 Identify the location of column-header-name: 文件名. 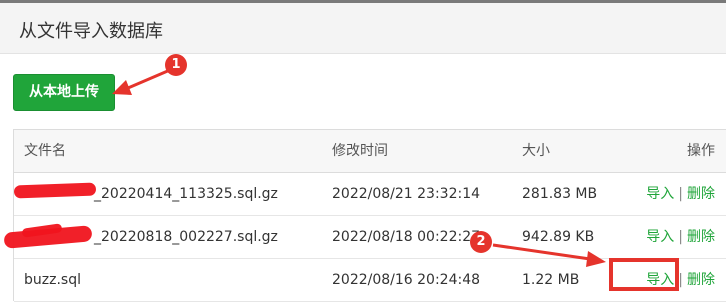
(45, 151).